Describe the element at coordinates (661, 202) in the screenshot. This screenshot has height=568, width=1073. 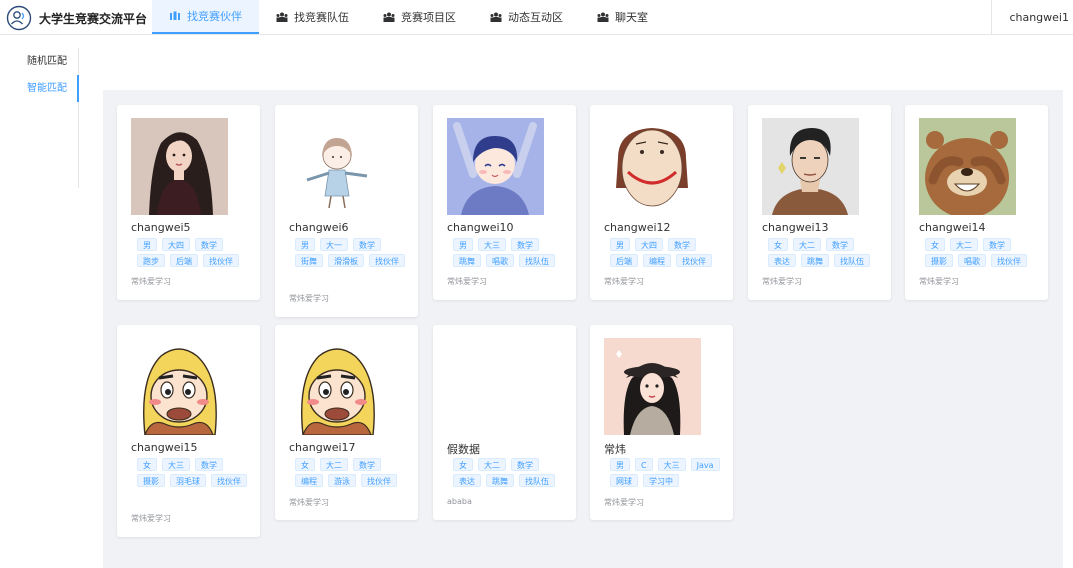
I see `partner-card: changwei12 男大四 数学 后端 编程 找伙伴 常炜爱学习` at that location.